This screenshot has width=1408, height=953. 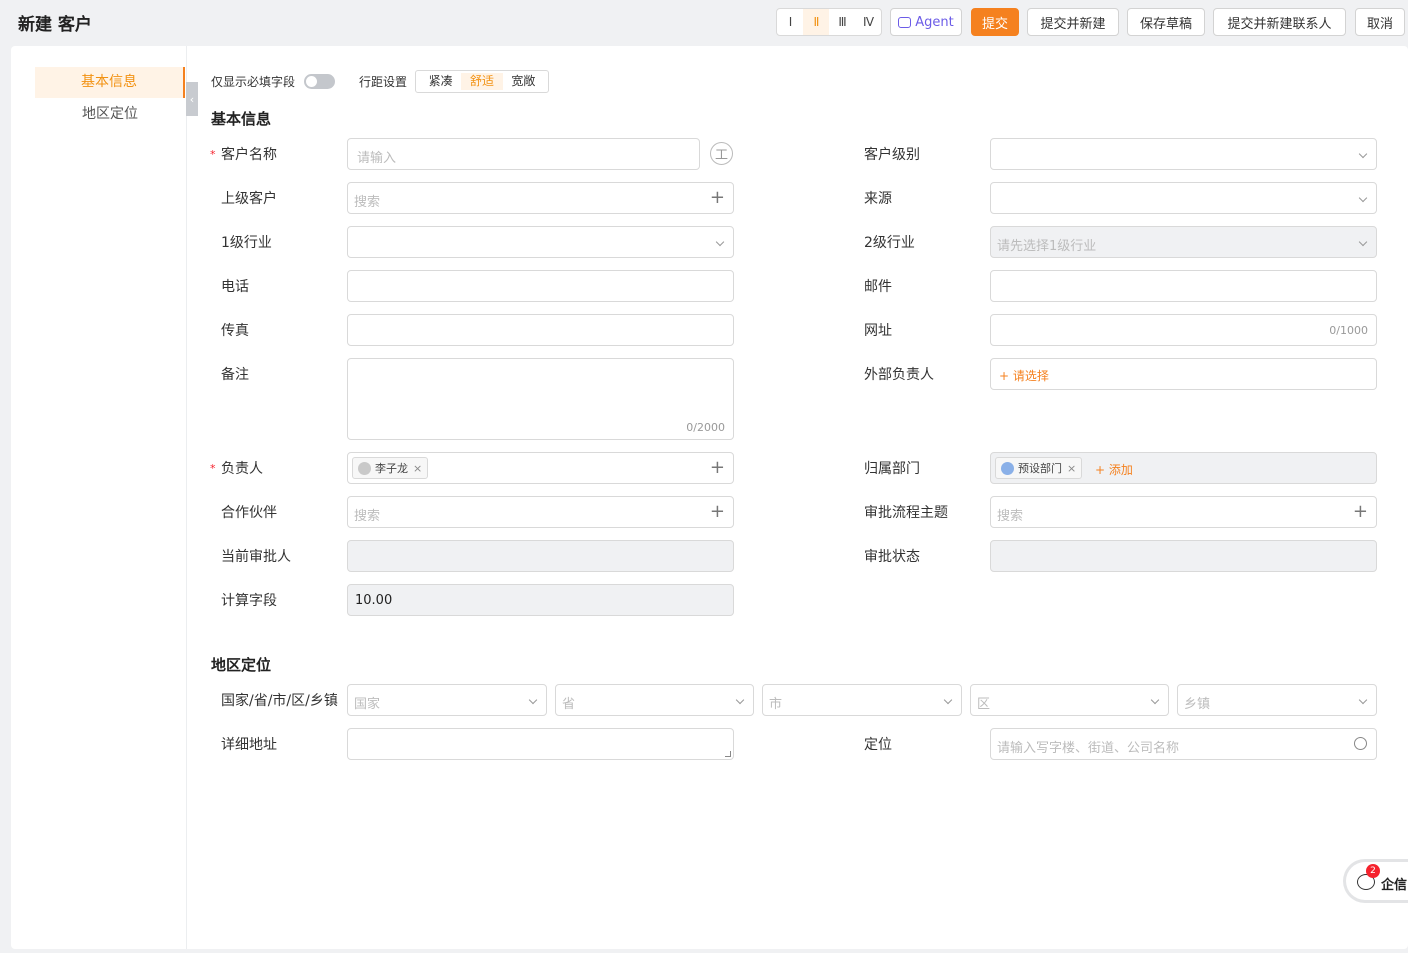 I want to click on parent-customer-placeholder: 搜索, so click(x=367, y=202).